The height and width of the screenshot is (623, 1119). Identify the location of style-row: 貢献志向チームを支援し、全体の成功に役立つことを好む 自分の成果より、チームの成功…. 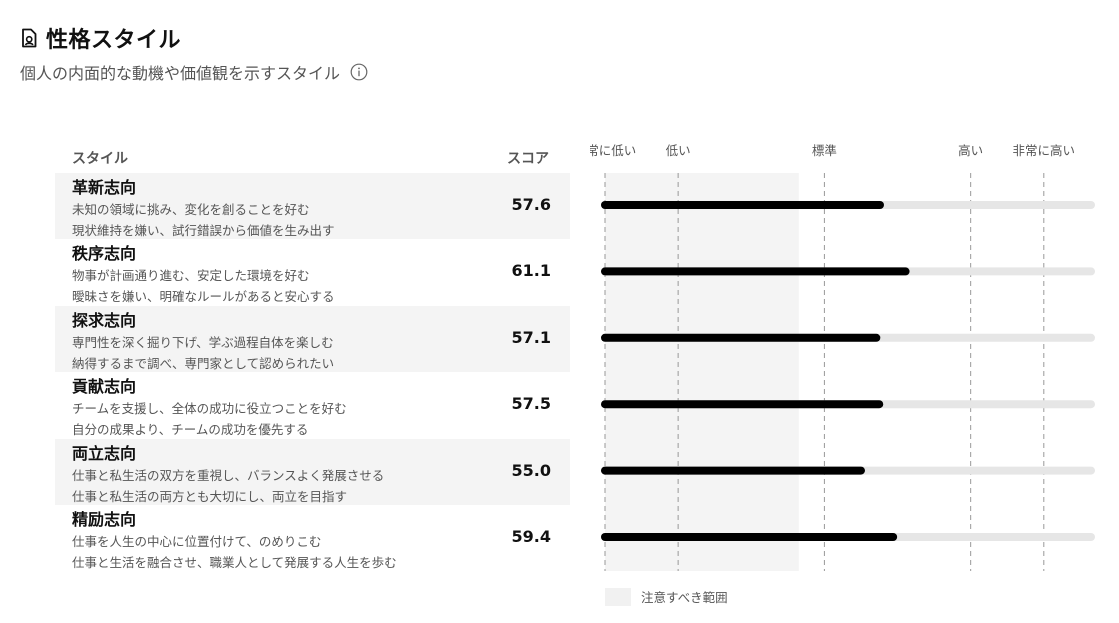
(312, 405).